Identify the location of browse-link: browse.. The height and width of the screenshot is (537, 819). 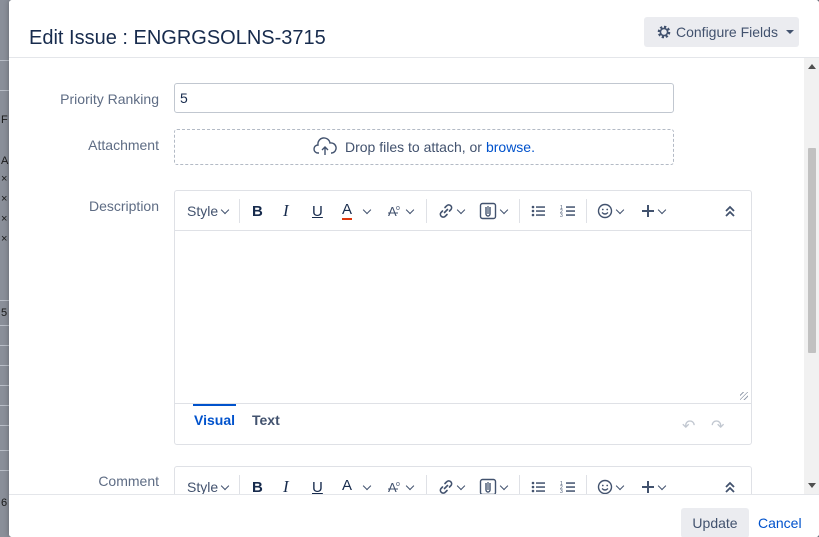
(510, 147).